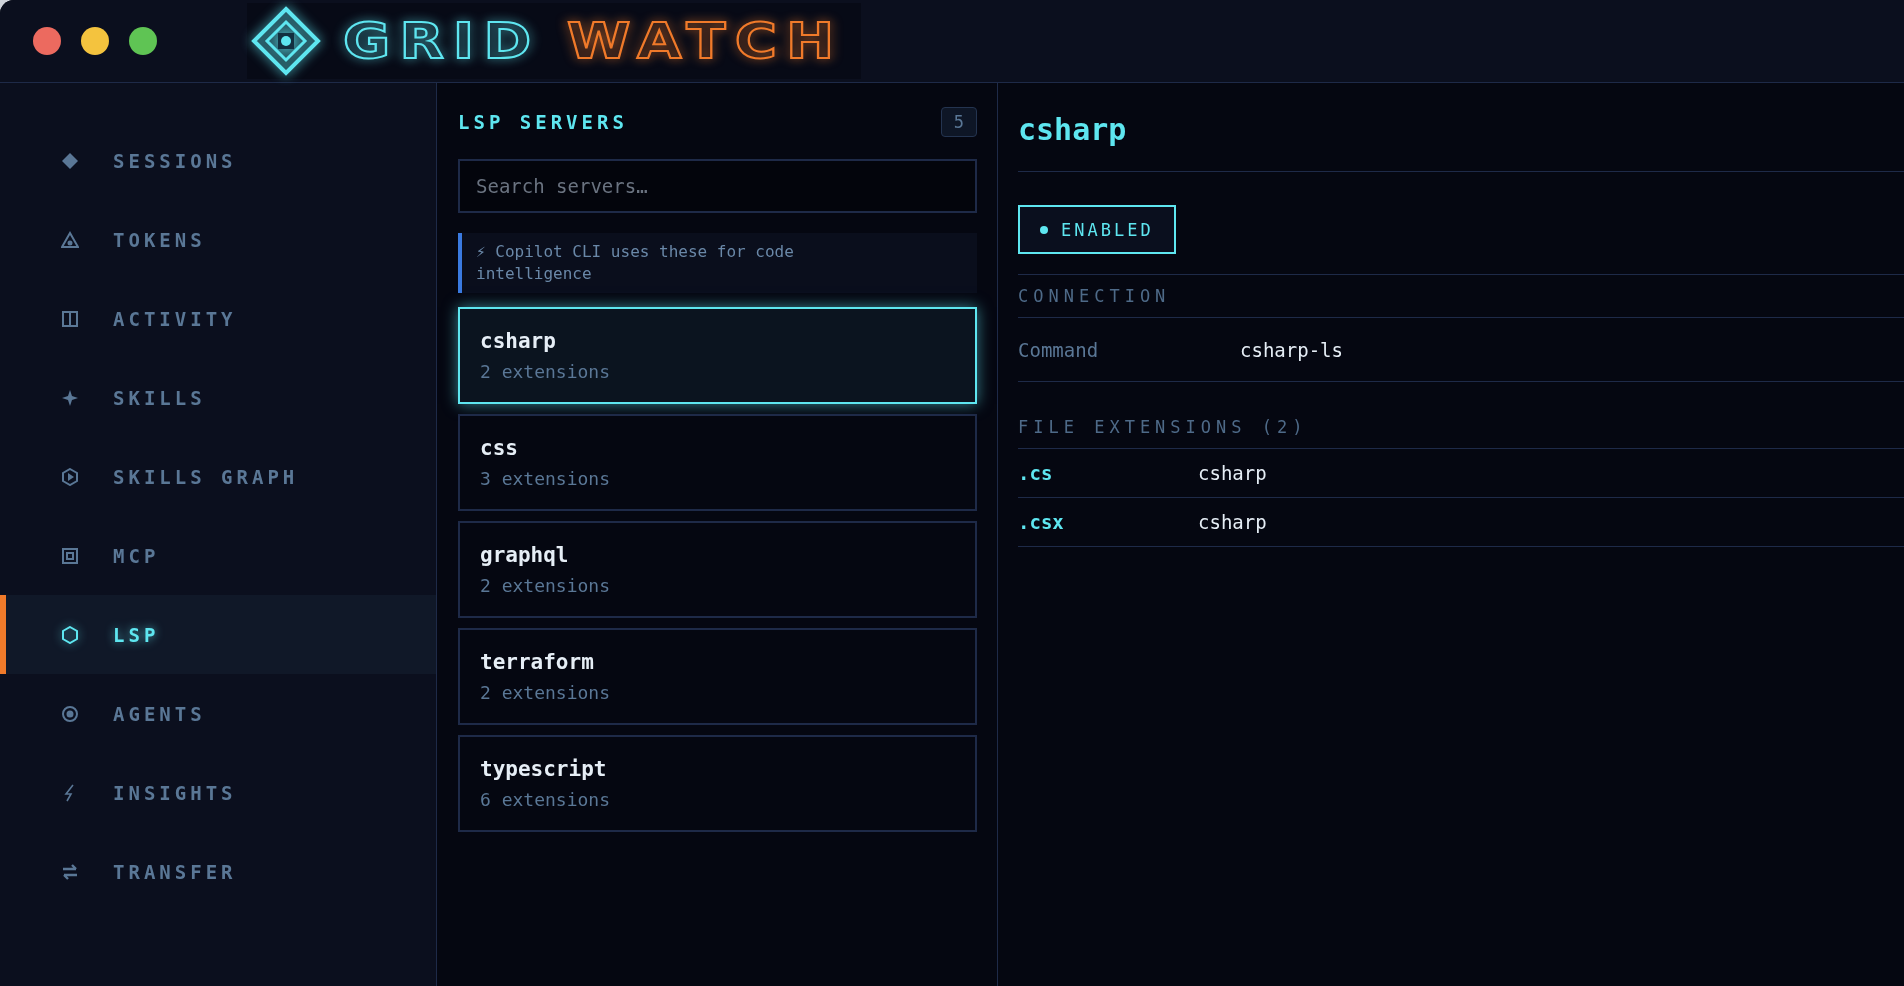  What do you see at coordinates (717, 263) in the screenshot?
I see `info-note: ⚡ Copilot CLI uses these for code intelligence` at bounding box center [717, 263].